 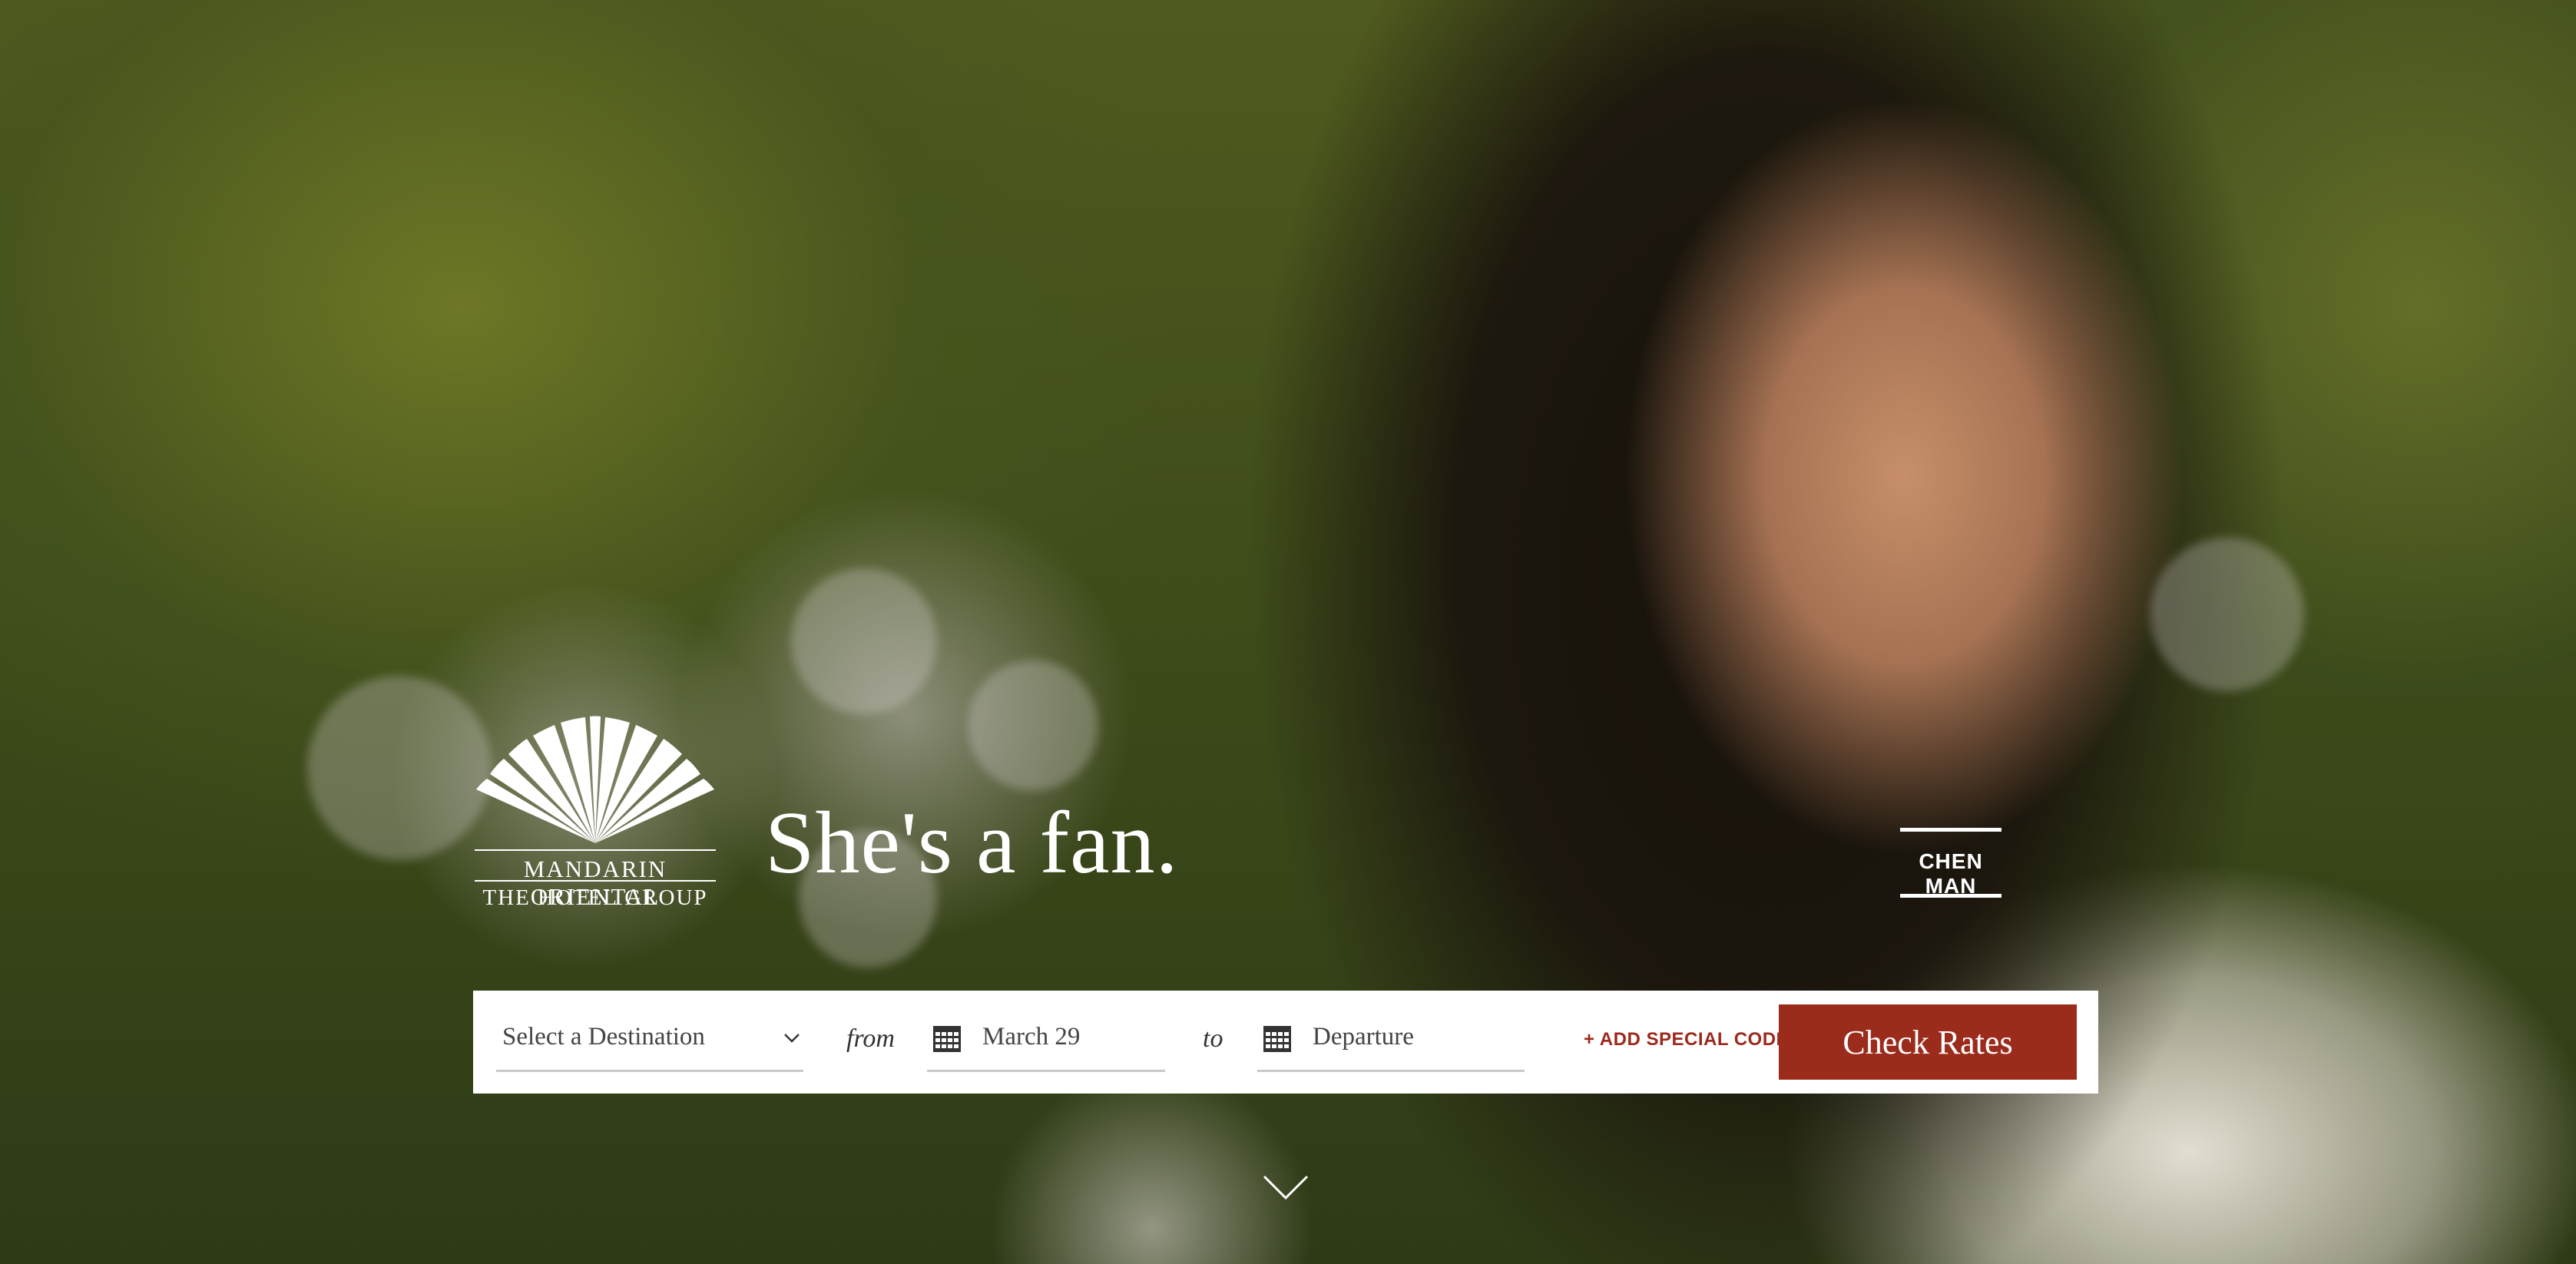 I want to click on brand-logo: MANDARIN ORIENTAL THE HOTEL GROUP, so click(x=595, y=814).